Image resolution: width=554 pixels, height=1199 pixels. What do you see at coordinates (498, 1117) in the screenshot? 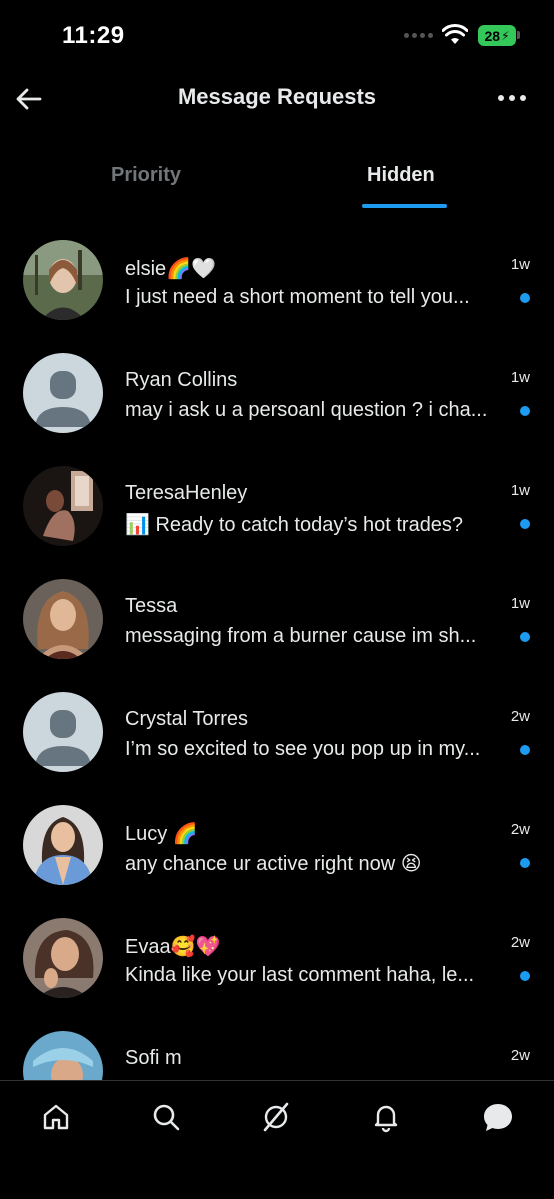
I see `messages-icon` at bounding box center [498, 1117].